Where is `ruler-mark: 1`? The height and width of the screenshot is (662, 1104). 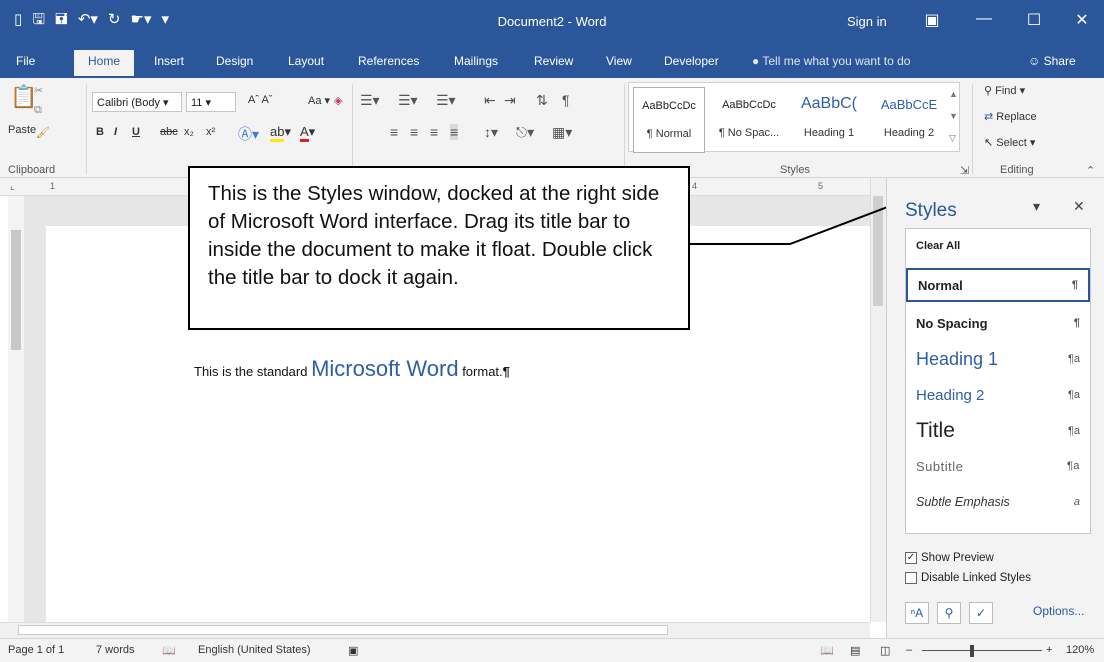 ruler-mark: 1 is located at coordinates (53, 186).